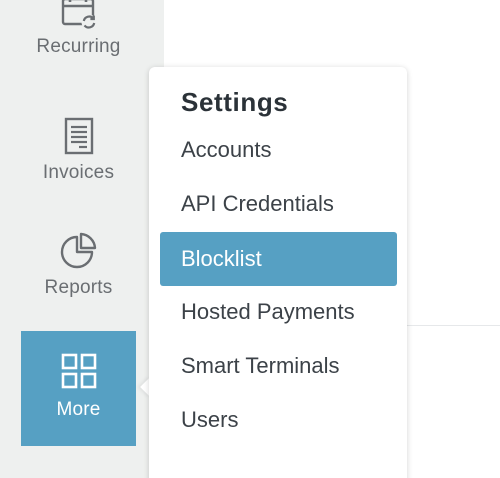 The image size is (500, 478). What do you see at coordinates (278, 204) in the screenshot?
I see `menu-item-api-credentials: API Credentials` at bounding box center [278, 204].